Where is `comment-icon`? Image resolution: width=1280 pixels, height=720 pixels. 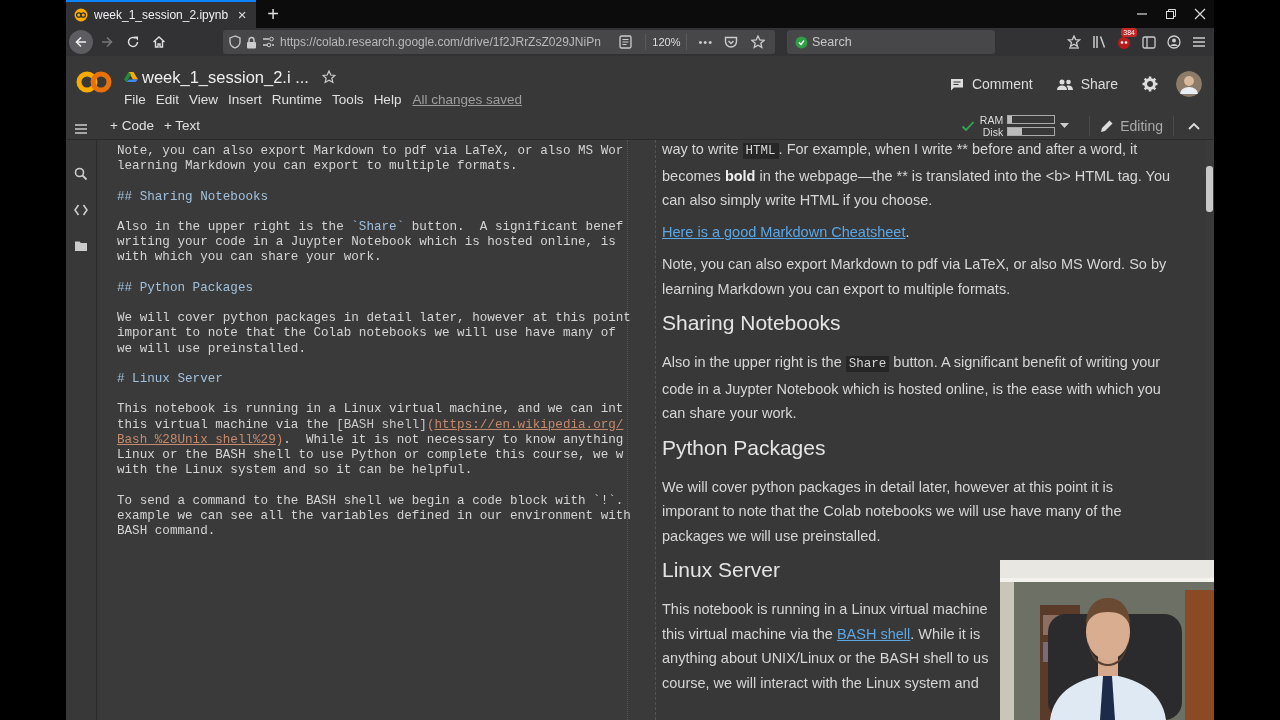 comment-icon is located at coordinates (956, 84).